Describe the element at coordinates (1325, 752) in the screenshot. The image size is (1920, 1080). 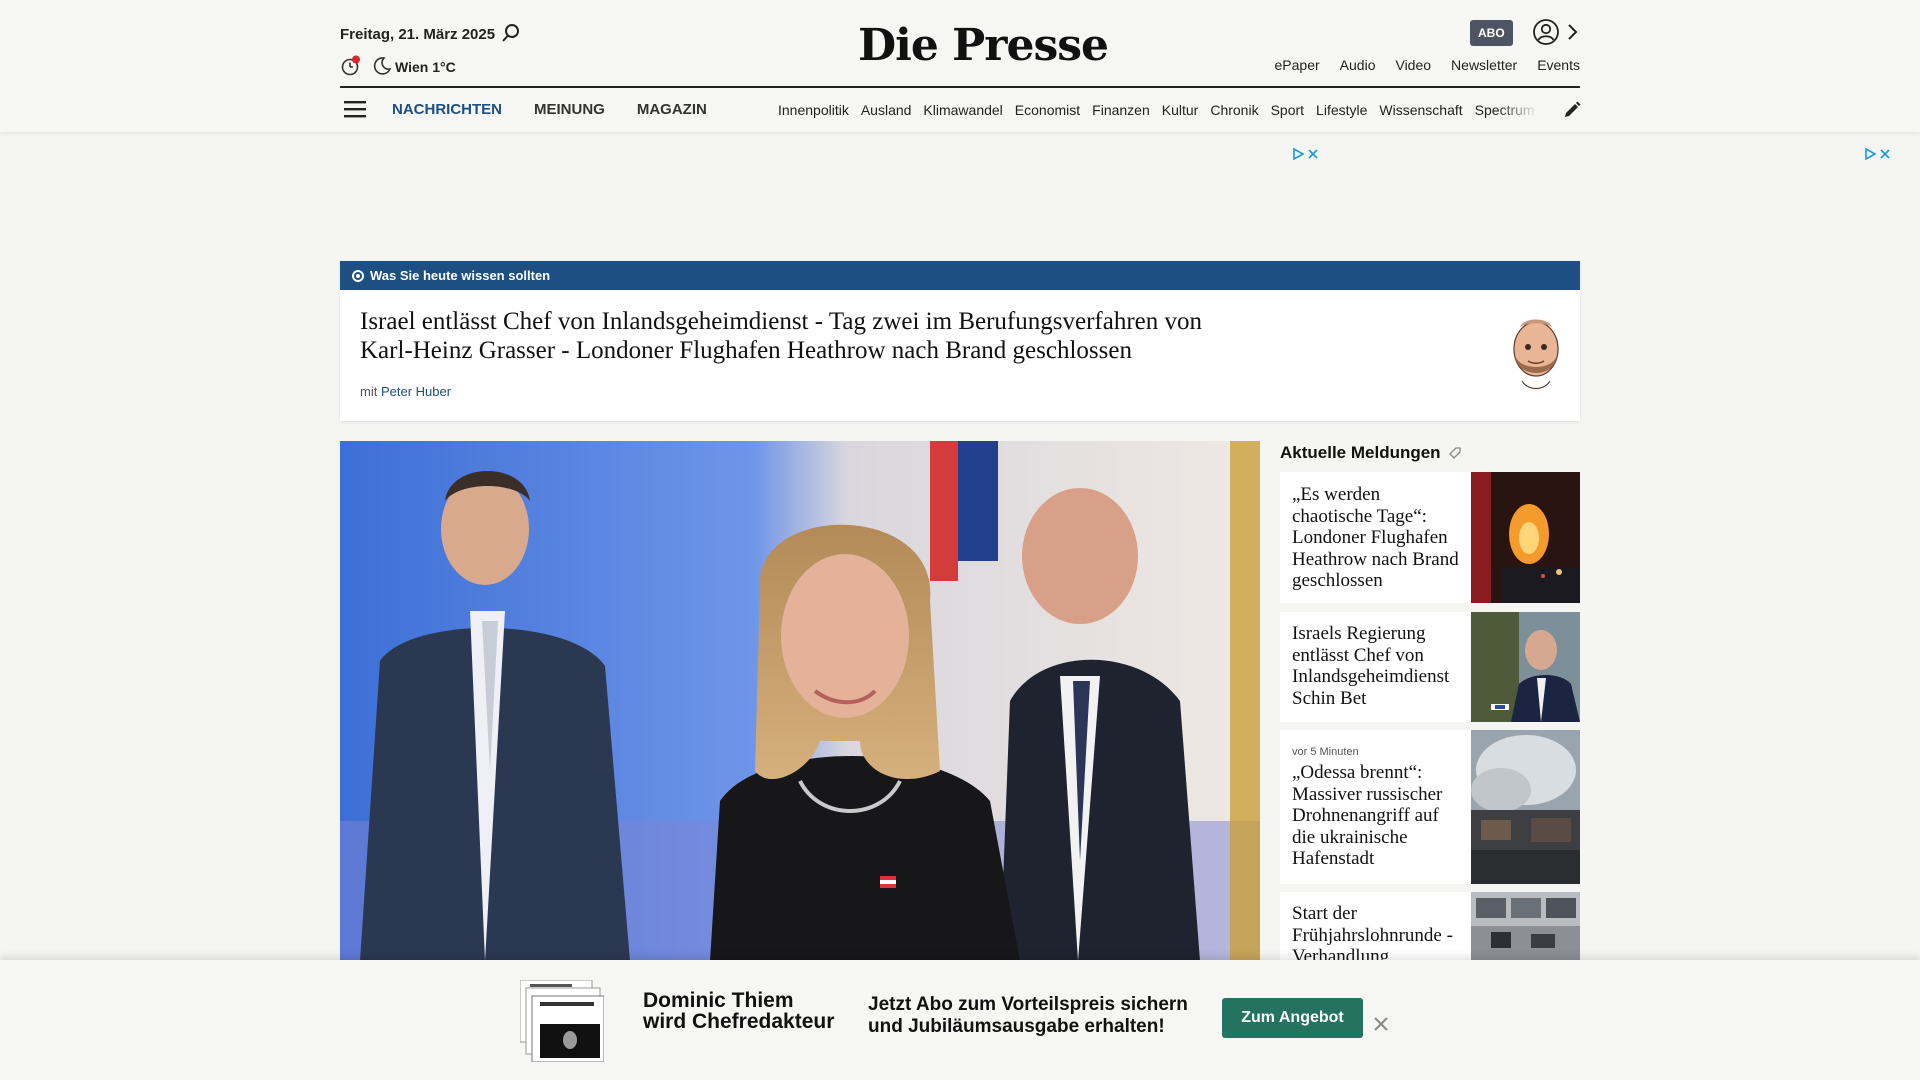
I see `news-timestamp: vor 5 Minuten` at that location.